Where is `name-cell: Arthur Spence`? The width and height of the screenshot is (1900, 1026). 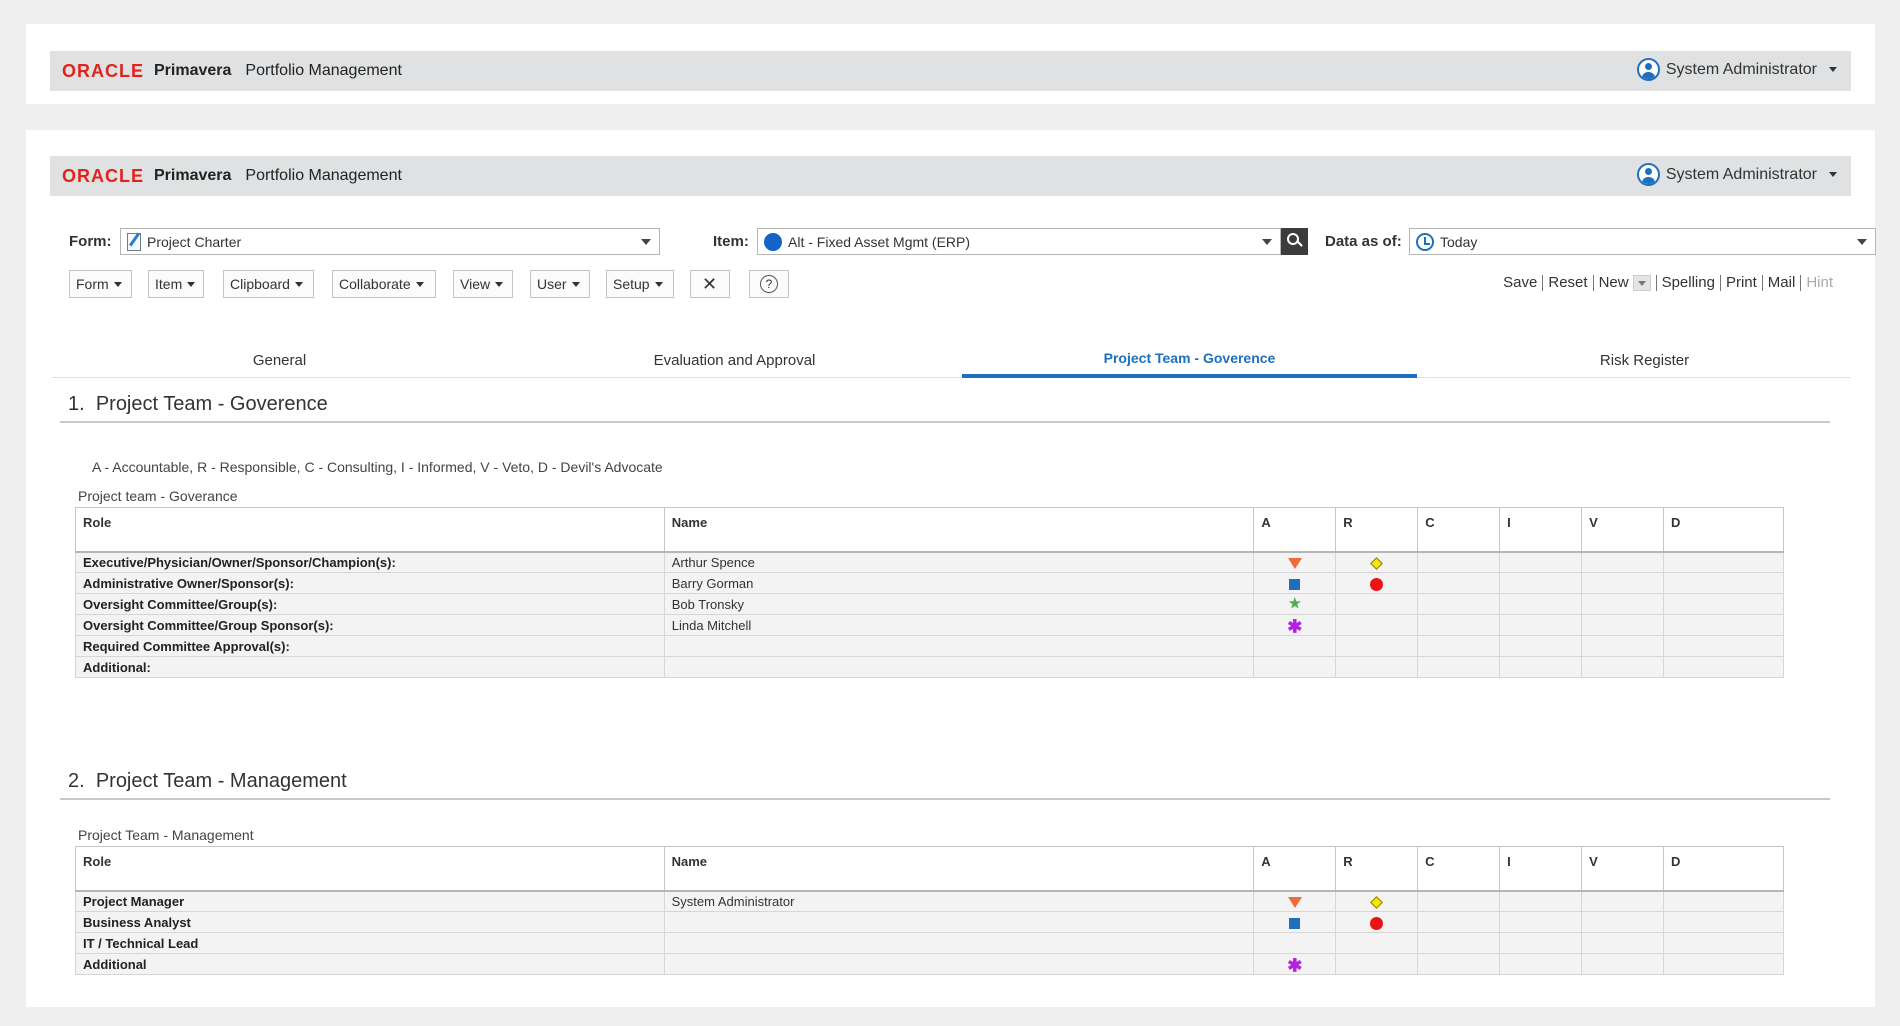
name-cell: Arthur Spence is located at coordinates (959, 562).